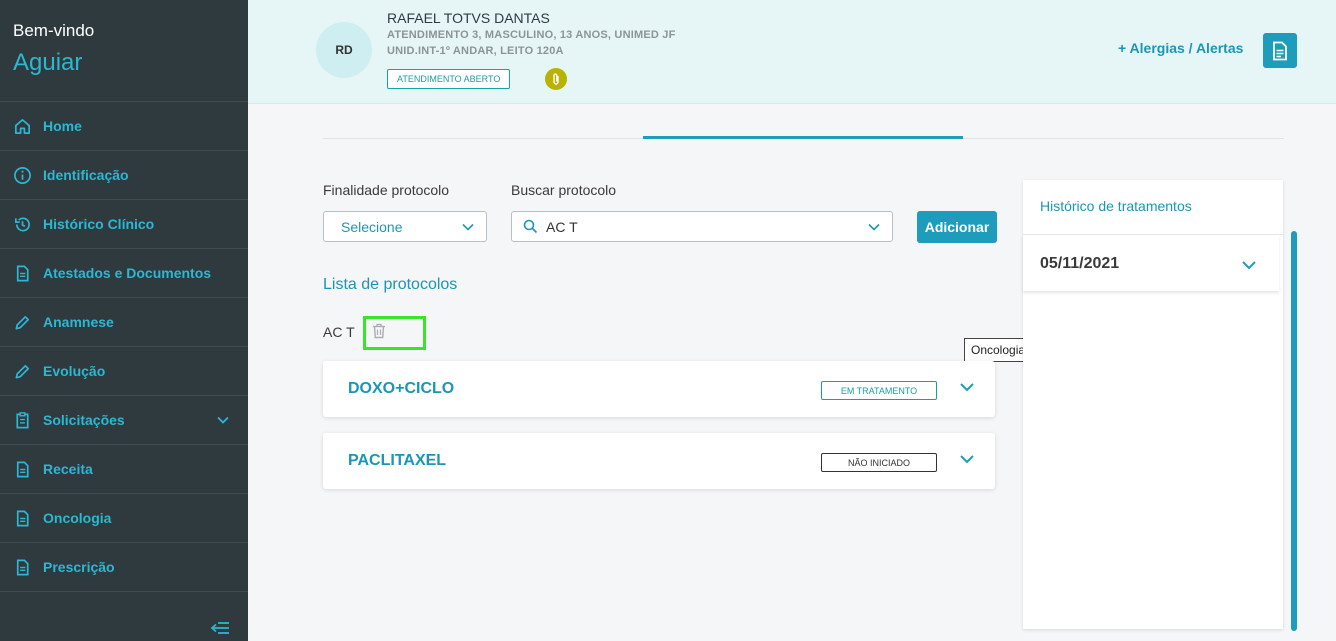 This screenshot has height=641, width=1336. What do you see at coordinates (124, 518) in the screenshot?
I see `sidebar-item-oncologia: Oncologia` at bounding box center [124, 518].